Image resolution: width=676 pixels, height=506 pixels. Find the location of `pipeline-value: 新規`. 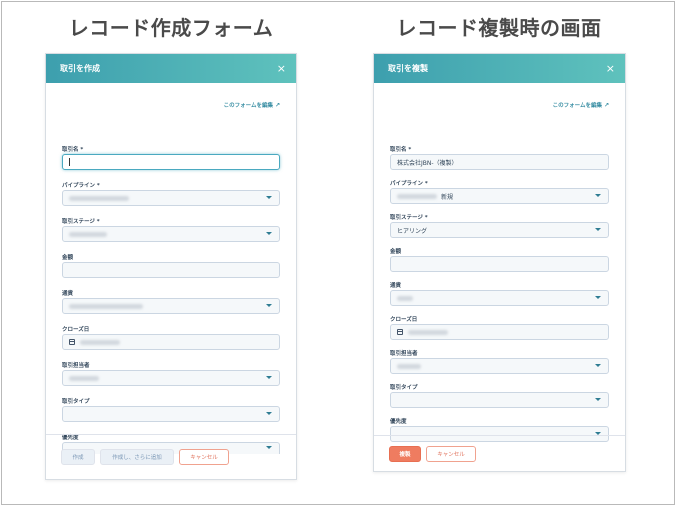

pipeline-value: 新規 is located at coordinates (447, 197).